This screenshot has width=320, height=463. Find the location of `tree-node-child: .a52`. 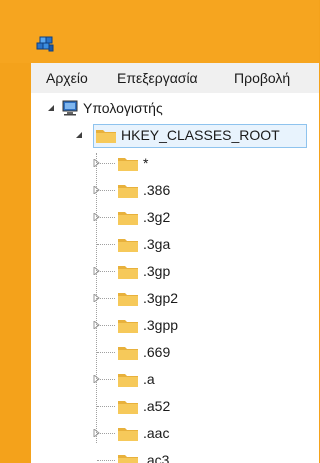

tree-node-child: .a52 is located at coordinates (175, 406).